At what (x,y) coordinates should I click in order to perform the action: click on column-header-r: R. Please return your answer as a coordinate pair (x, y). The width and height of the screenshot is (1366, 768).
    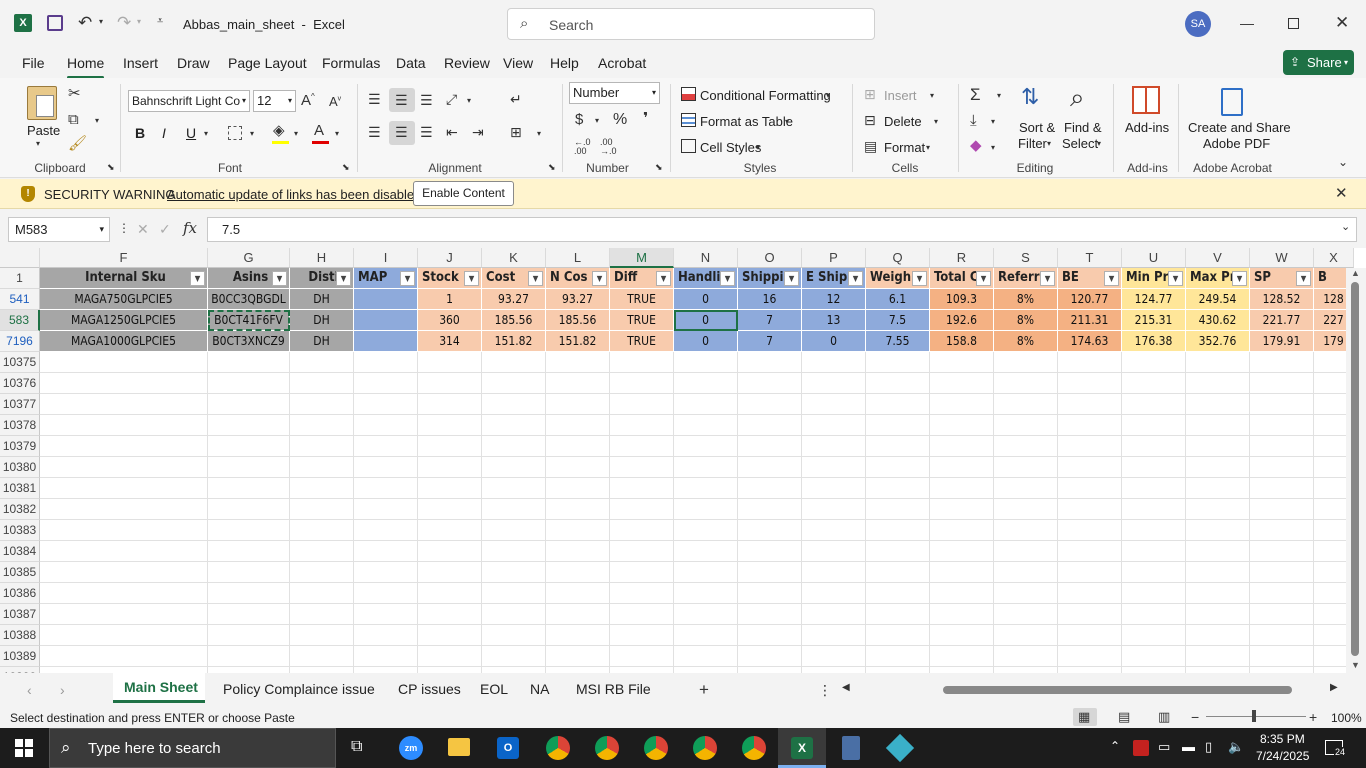
    Looking at the image, I should click on (962, 258).